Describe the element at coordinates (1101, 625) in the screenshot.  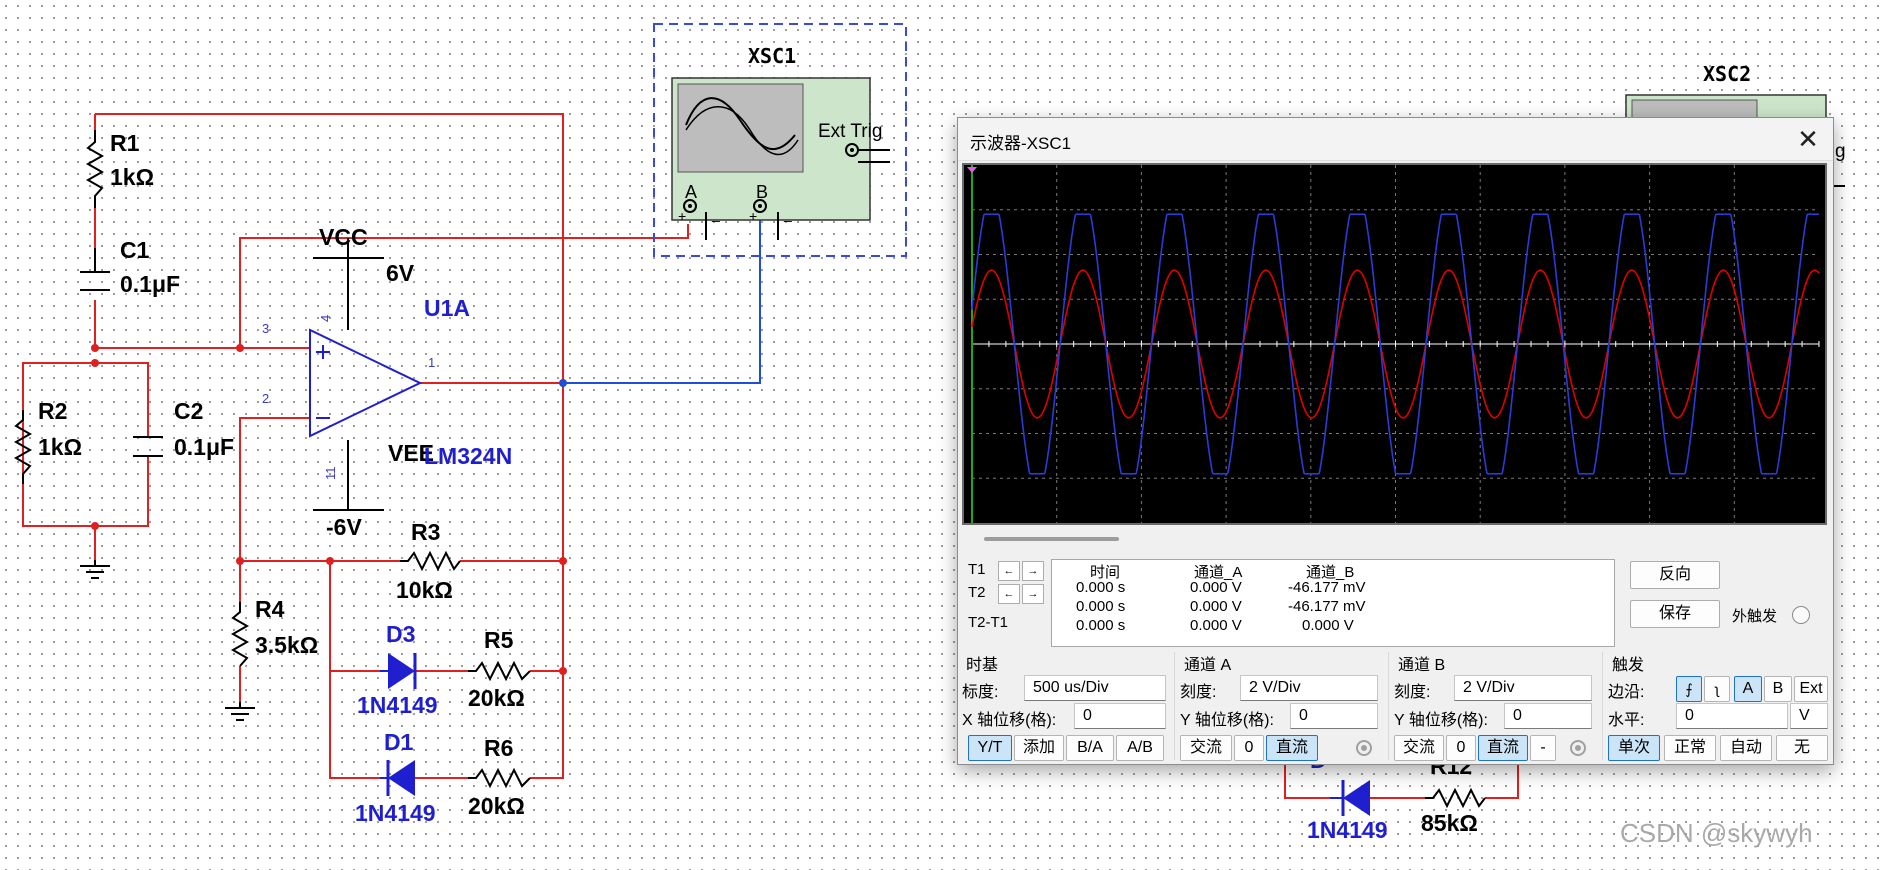
I see `row3-time: 0.000 s` at that location.